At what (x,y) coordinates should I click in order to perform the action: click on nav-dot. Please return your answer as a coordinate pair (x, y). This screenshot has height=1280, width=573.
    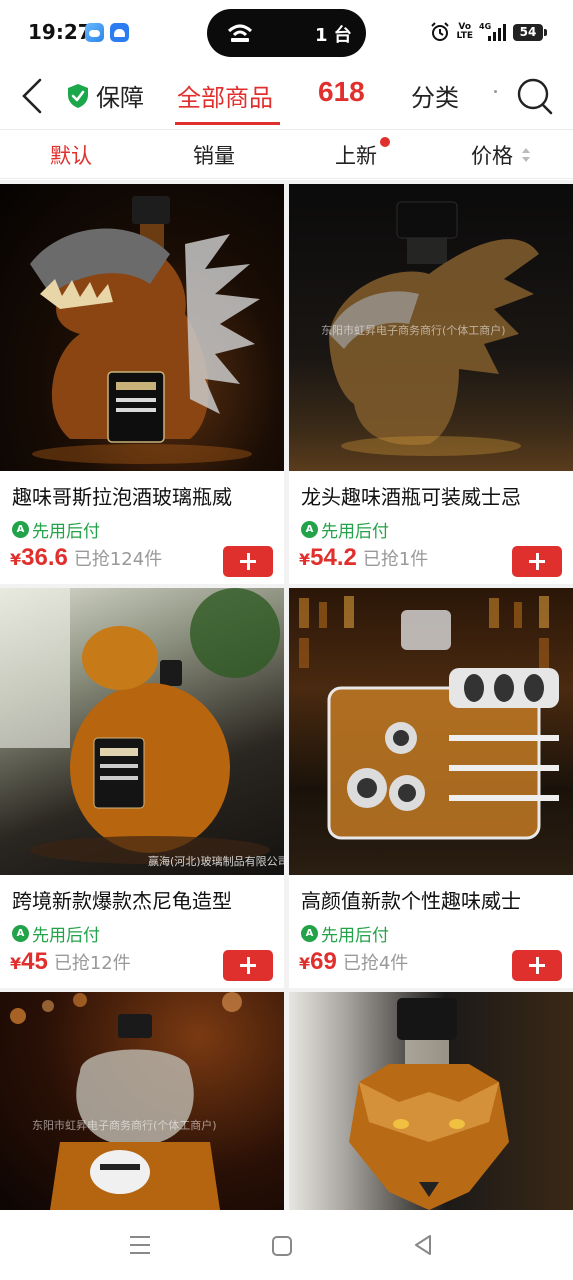
    Looking at the image, I should click on (495, 91).